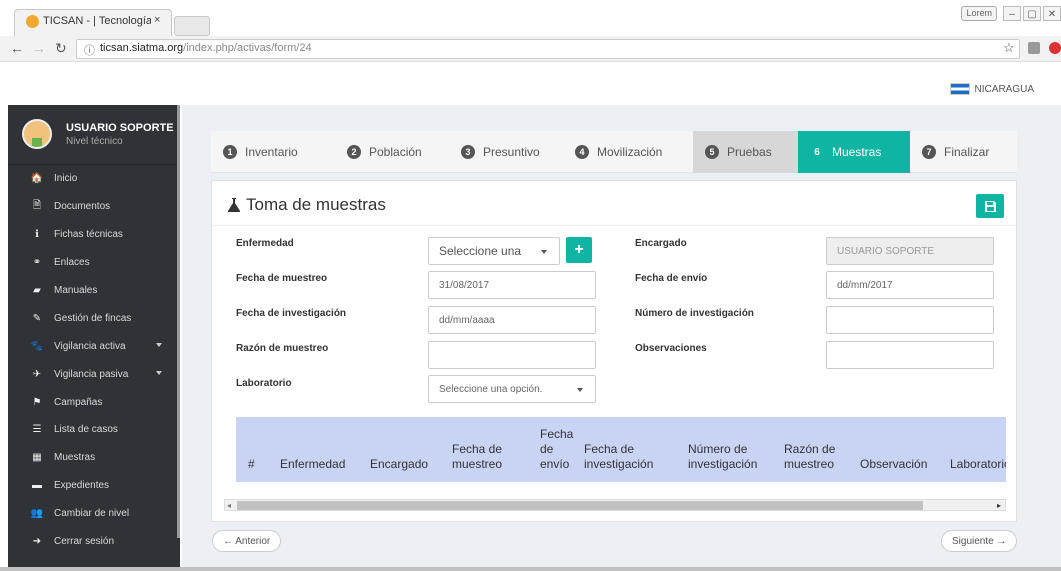 The width and height of the screenshot is (1061, 571). I want to click on add-enfermedad-button: +, so click(579, 250).